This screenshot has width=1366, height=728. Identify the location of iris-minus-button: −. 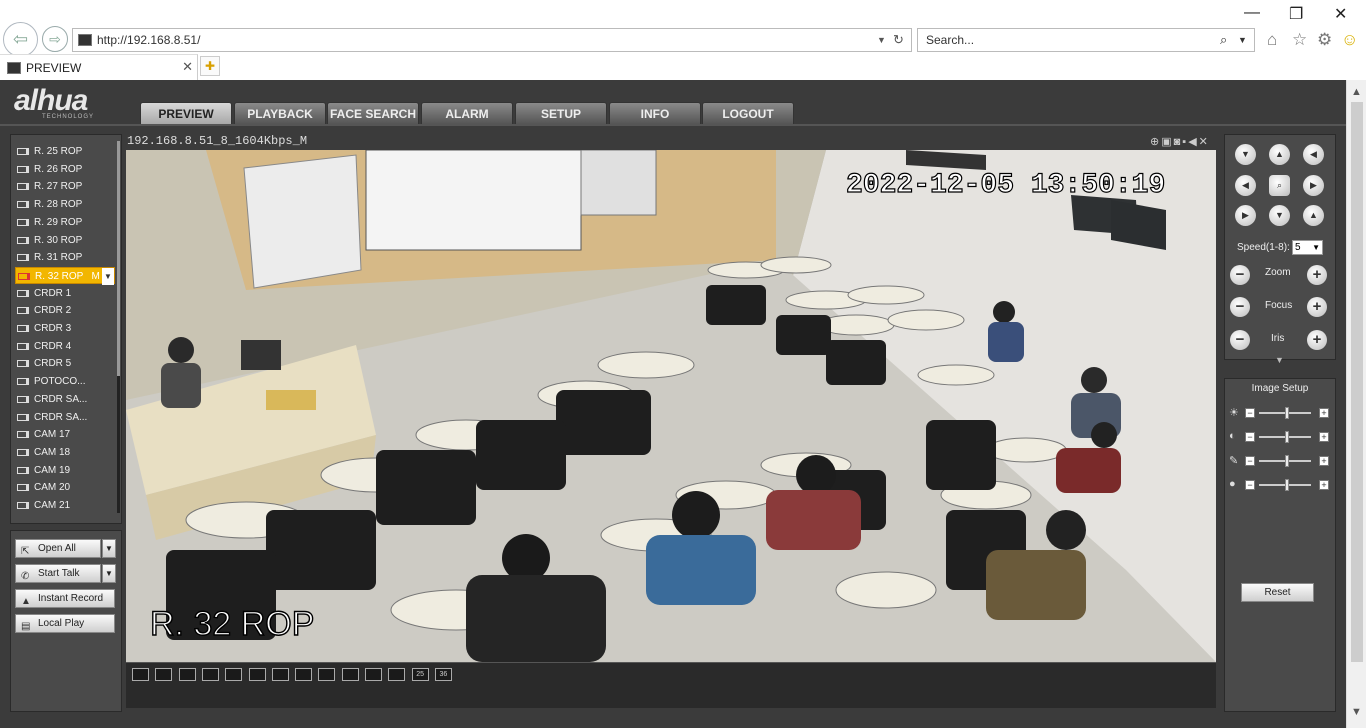
(1240, 340).